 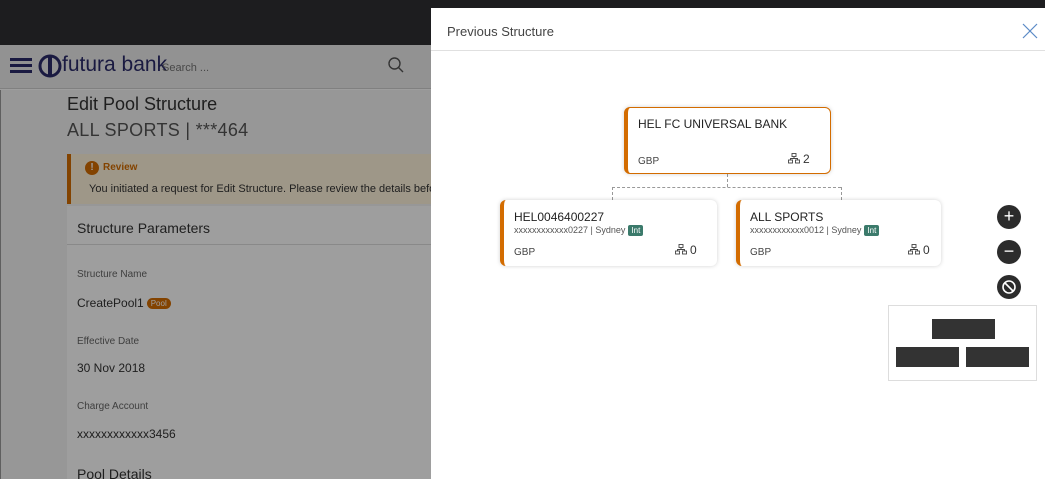 I want to click on node-account-text: xxxxxxxxxxxx0012 | Sydney, so click(x=806, y=230).